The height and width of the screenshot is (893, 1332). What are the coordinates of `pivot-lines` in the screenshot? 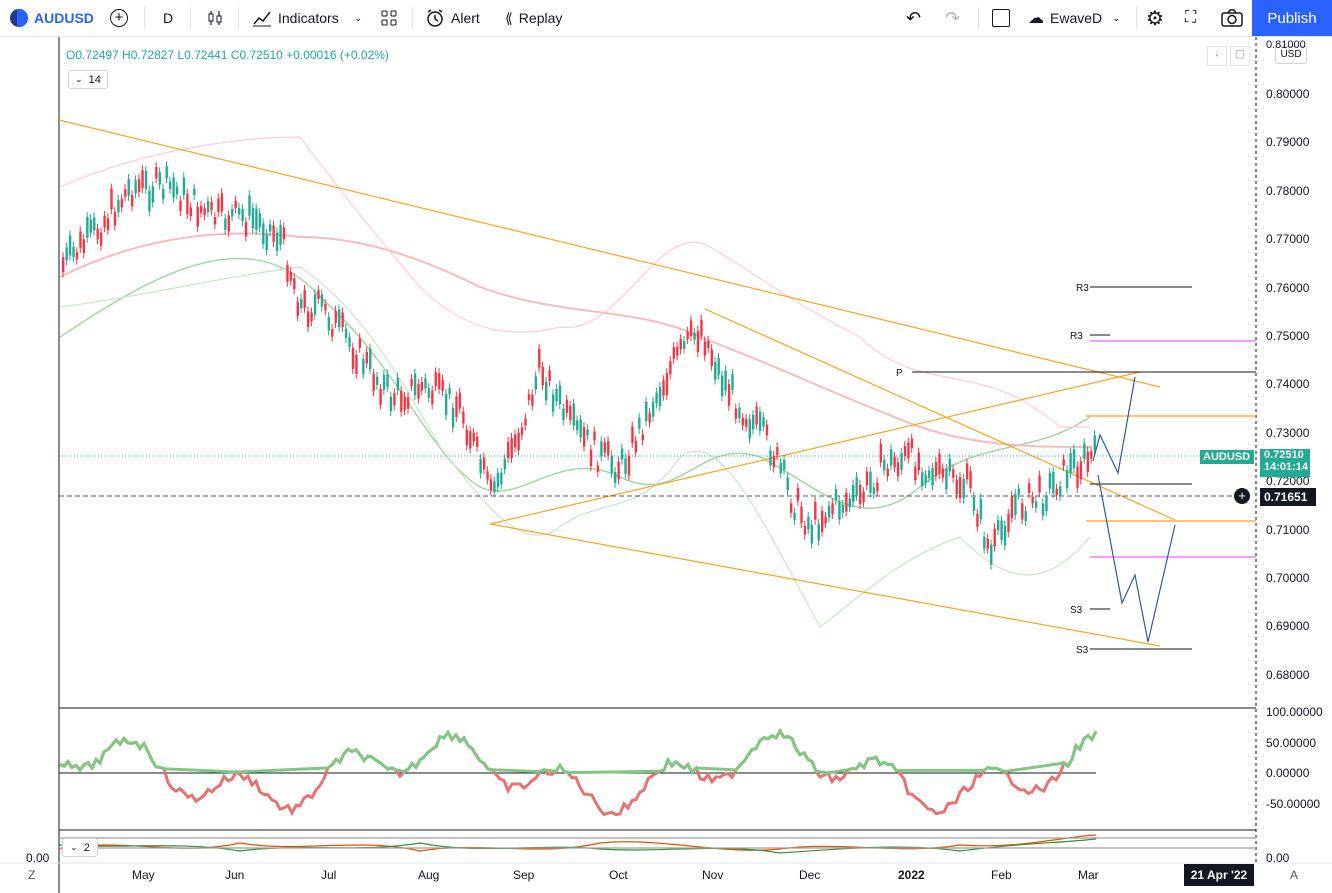 It's located at (1084, 468).